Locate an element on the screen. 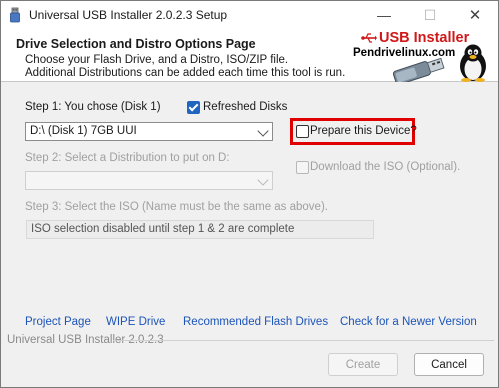  tux-penguin-icon is located at coordinates (473, 63).